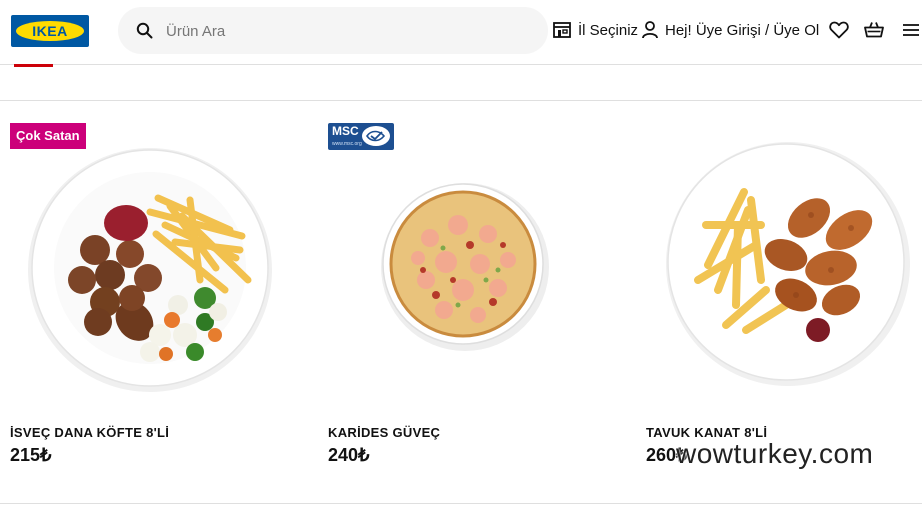 Image resolution: width=922 pixels, height=510 pixels. What do you see at coordinates (608, 30) in the screenshot?
I see `store-label: İl Seçiniz` at bounding box center [608, 30].